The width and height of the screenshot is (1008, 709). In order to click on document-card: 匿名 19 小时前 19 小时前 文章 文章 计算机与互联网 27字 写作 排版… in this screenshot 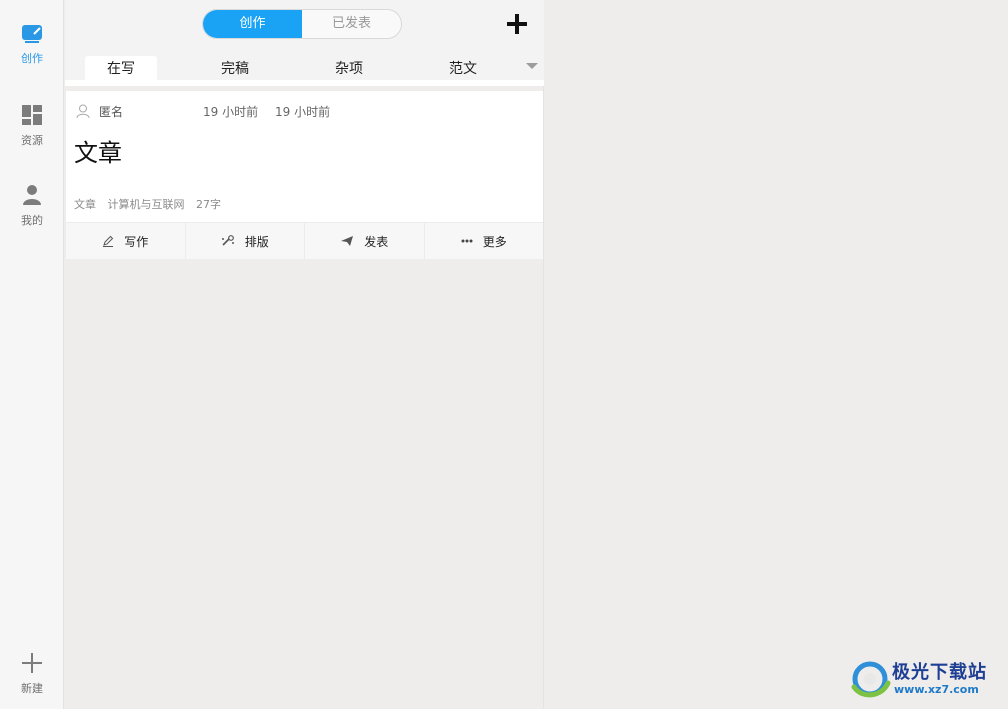, I will do `click(304, 175)`.